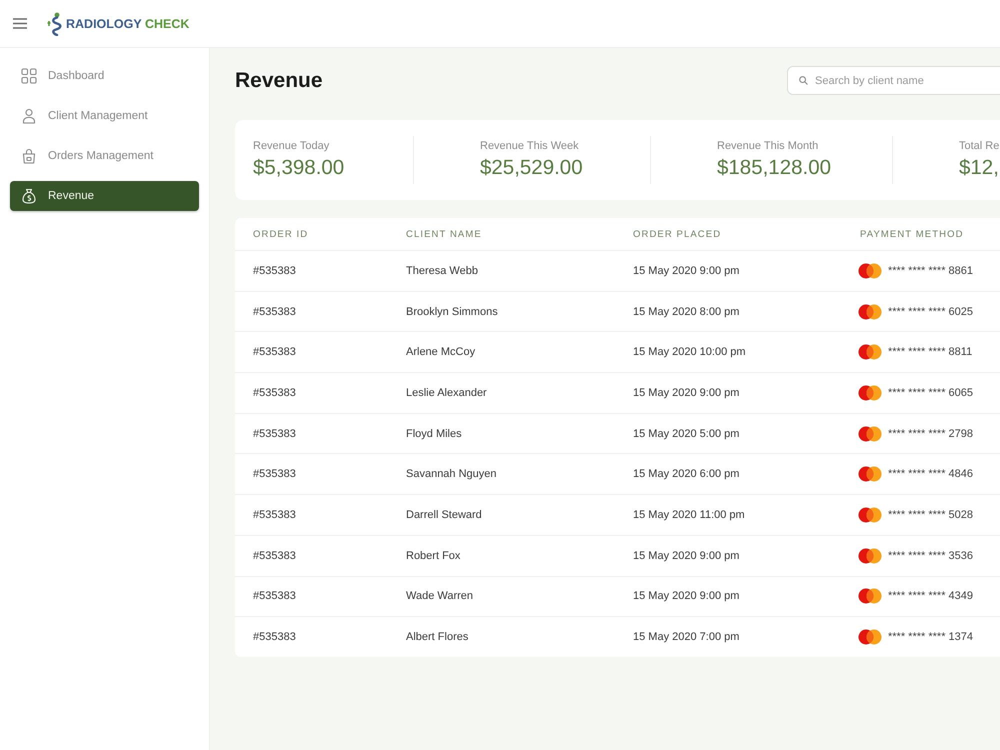 This screenshot has height=750, width=1000. I want to click on table-cell-text: 15 May 2020 11:00 pm, so click(689, 514).